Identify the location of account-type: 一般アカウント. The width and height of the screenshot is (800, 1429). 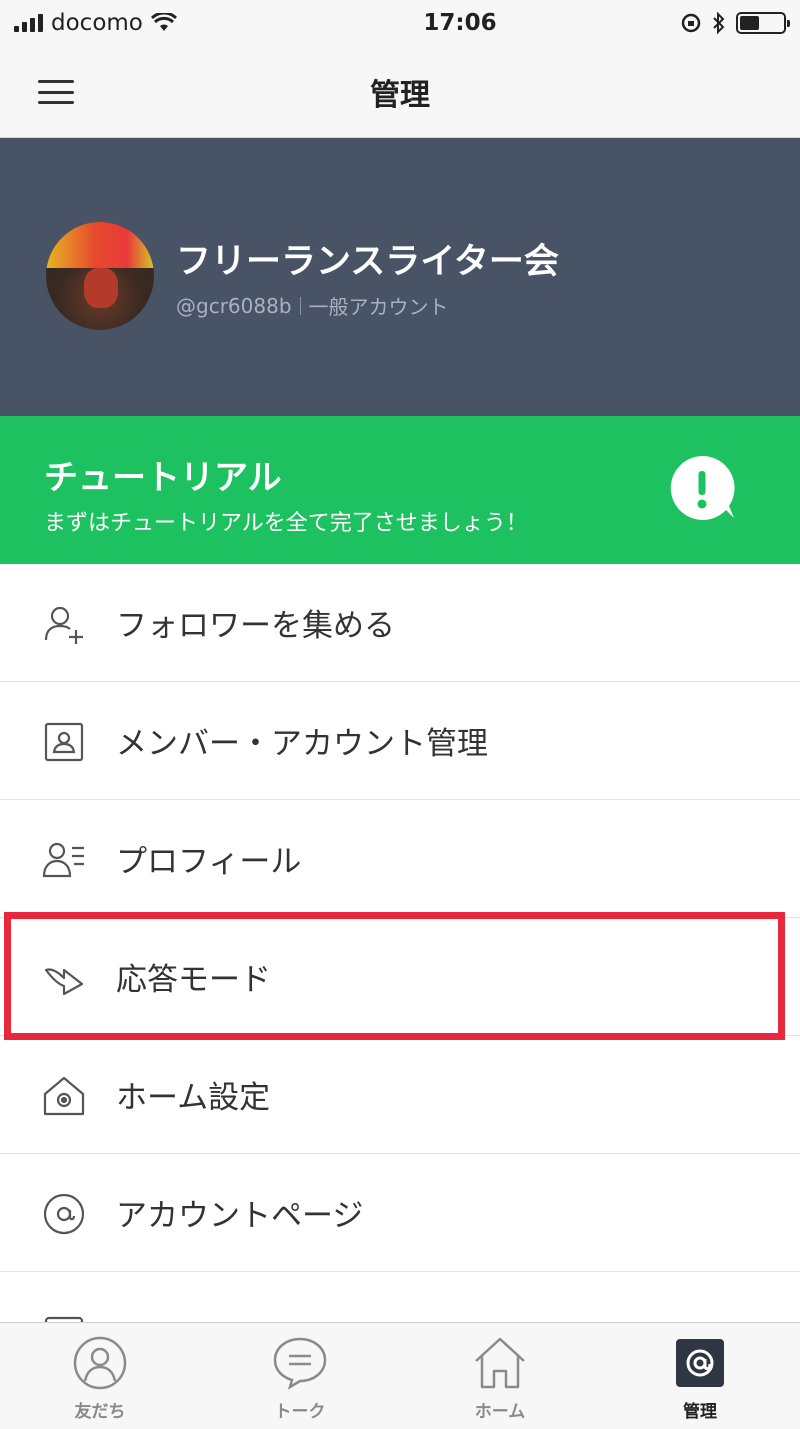
(378, 307).